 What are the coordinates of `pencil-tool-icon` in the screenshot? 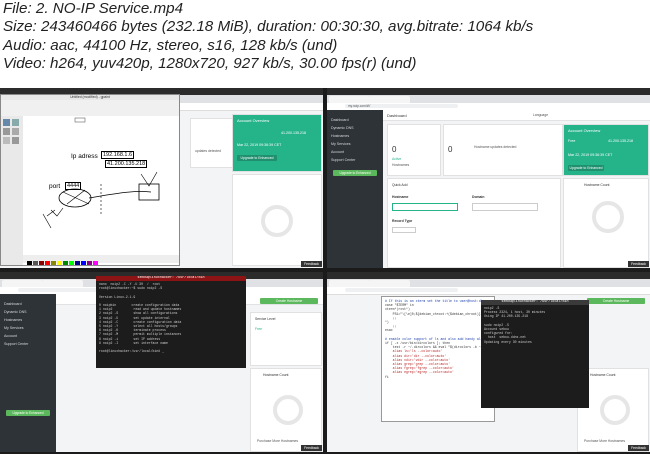 It's located at (15, 122).